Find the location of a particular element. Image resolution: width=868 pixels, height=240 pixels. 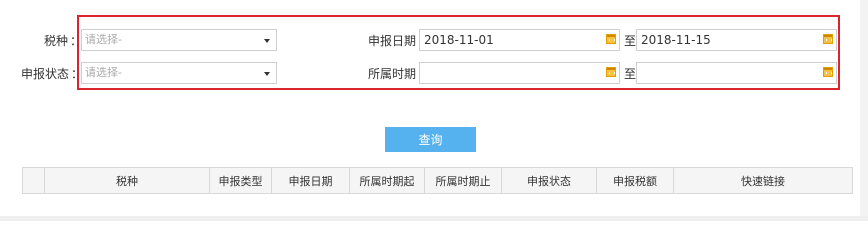

period-from-field is located at coordinates (519, 73).